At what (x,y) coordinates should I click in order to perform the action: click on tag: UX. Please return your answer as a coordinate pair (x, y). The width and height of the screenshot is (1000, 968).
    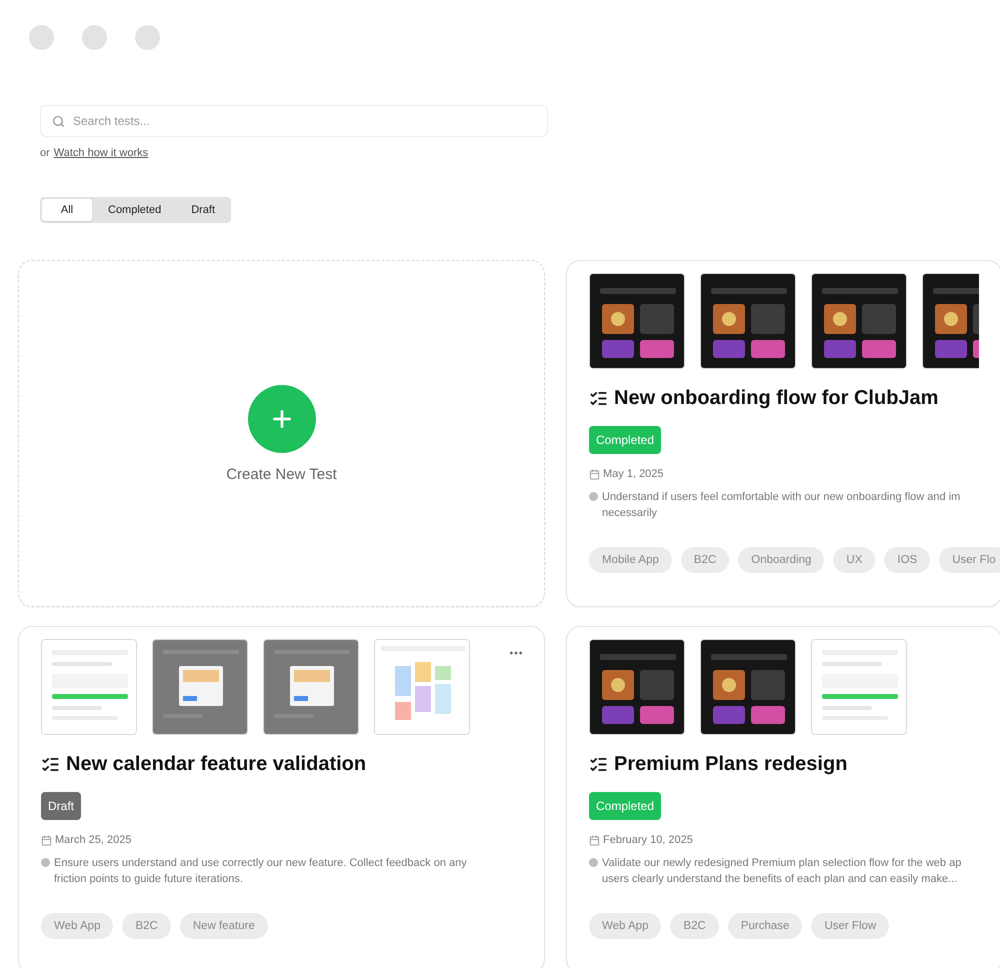
    Looking at the image, I should click on (854, 560).